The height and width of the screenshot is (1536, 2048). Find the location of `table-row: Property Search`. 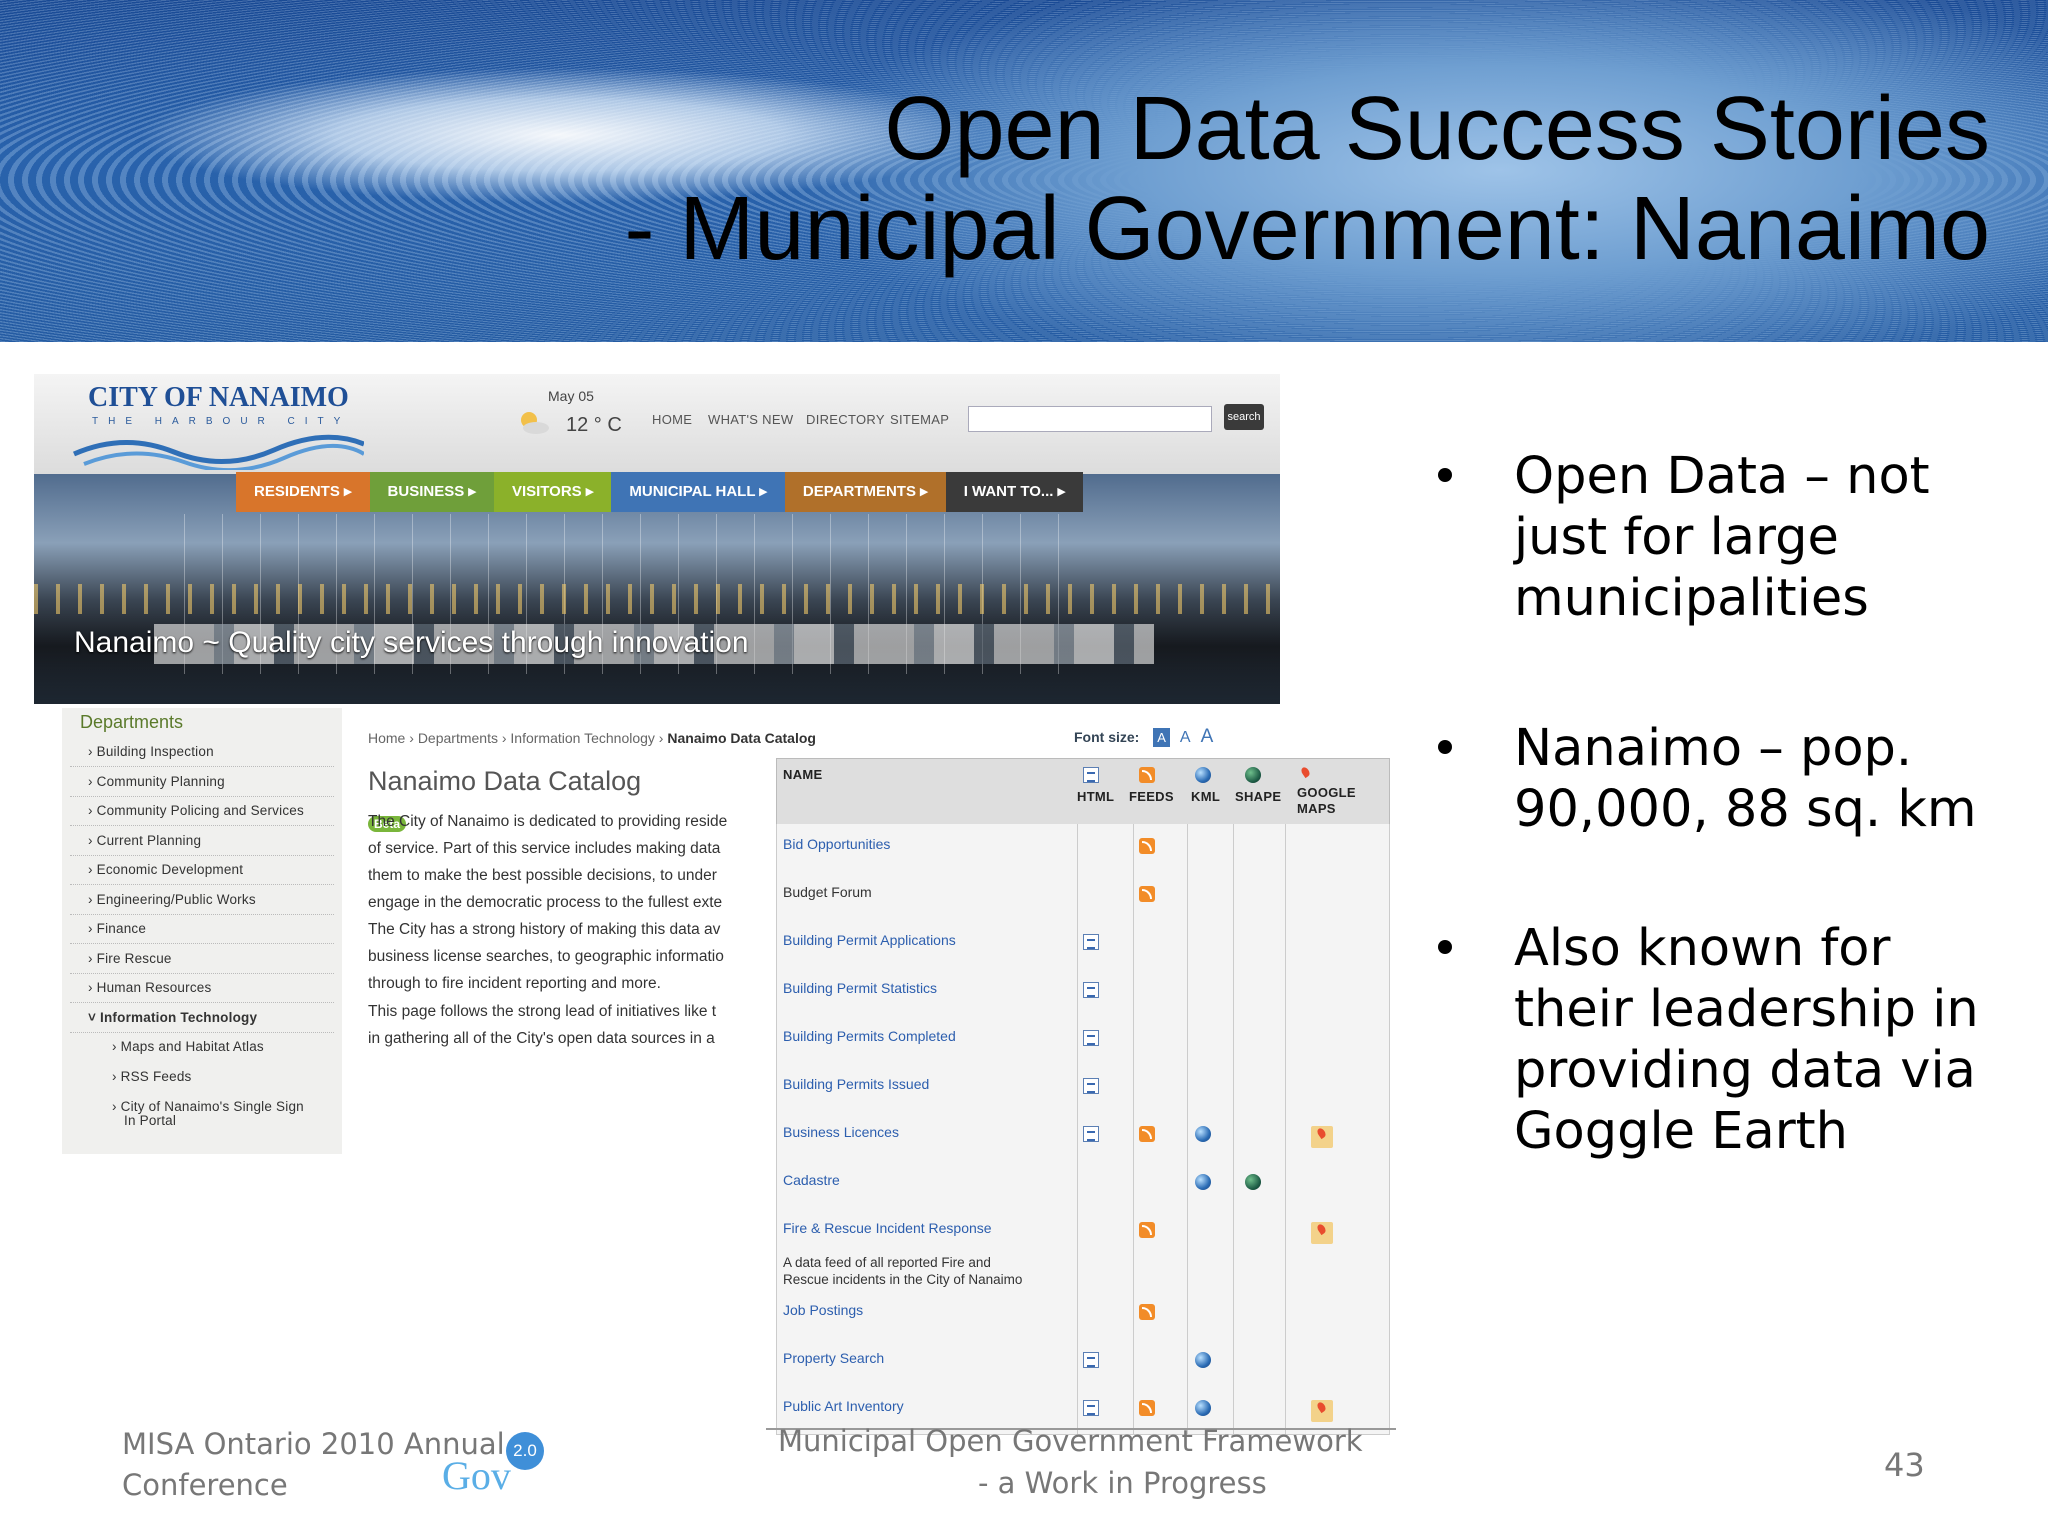

table-row: Property Search is located at coordinates (1083, 1362).